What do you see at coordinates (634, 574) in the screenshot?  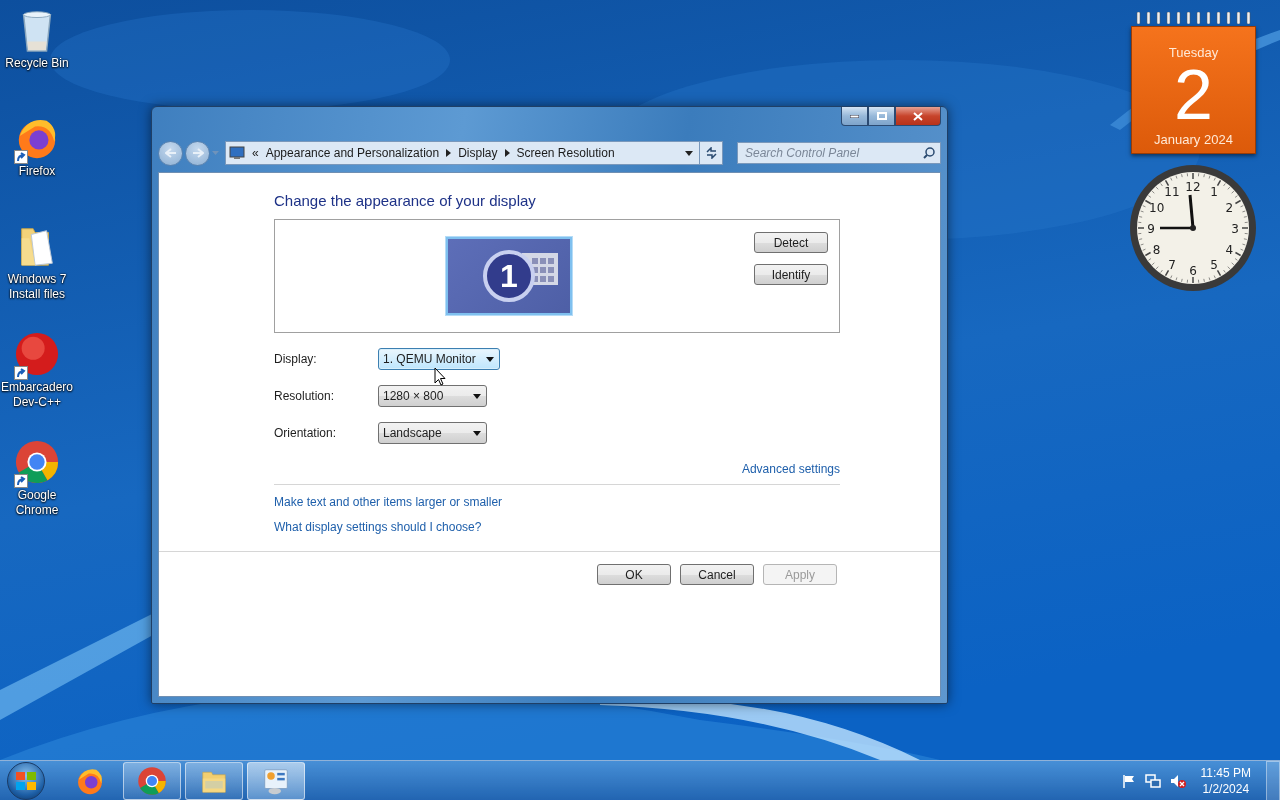 I see `dialog-button: OK` at bounding box center [634, 574].